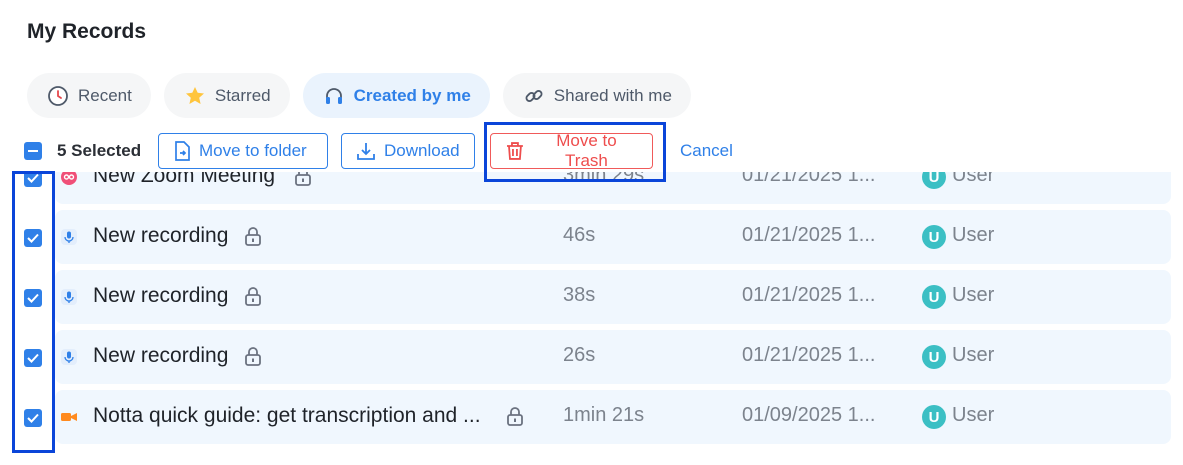 The image size is (1183, 465). What do you see at coordinates (58, 96) in the screenshot?
I see `clock-icon` at bounding box center [58, 96].